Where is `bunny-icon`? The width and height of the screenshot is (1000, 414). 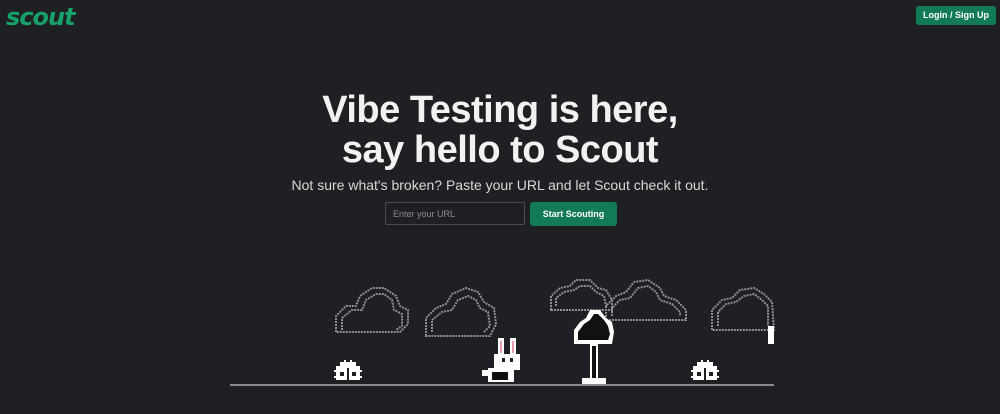
bunny-icon is located at coordinates (501, 360).